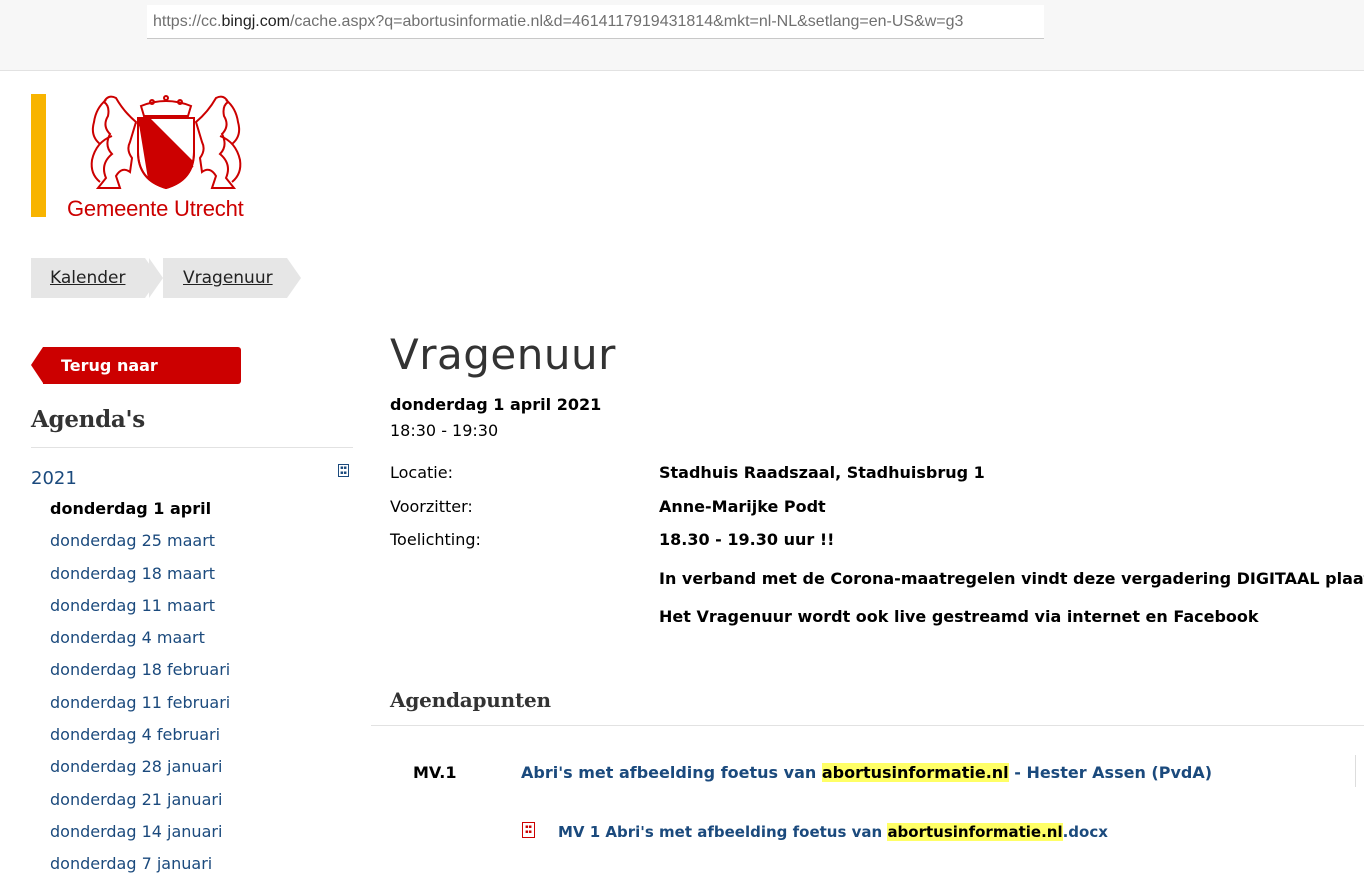  Describe the element at coordinates (1355, 771) in the screenshot. I see `item-divider` at that location.